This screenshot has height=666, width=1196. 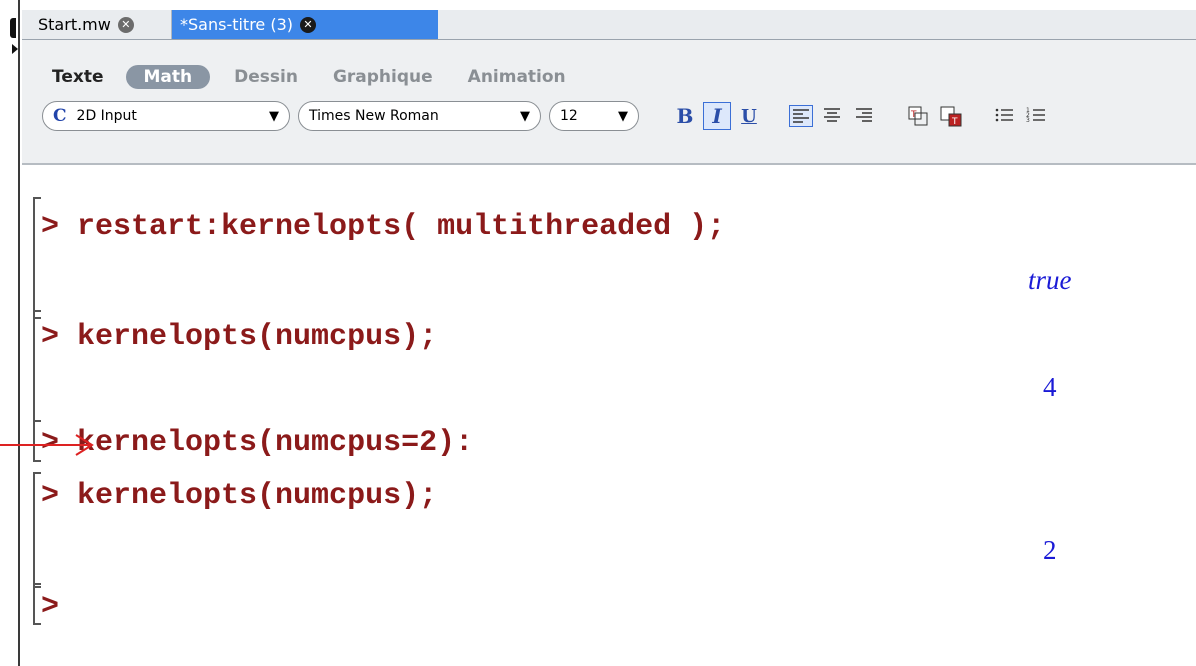 I want to click on output-value: 4, so click(x=1050, y=387).